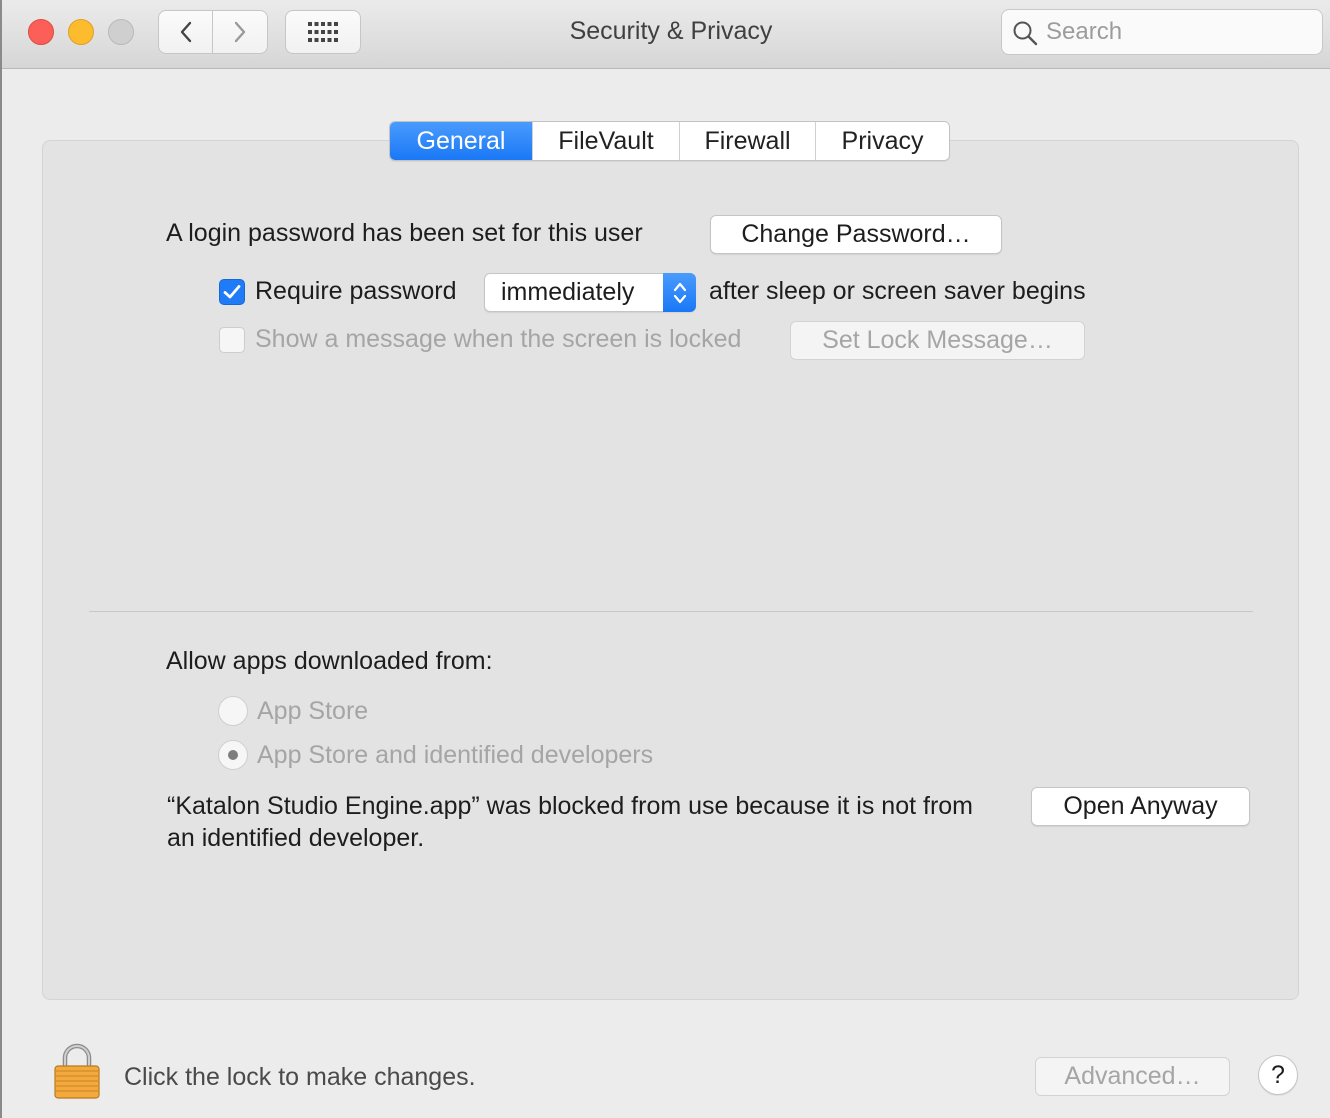  I want to click on popup-stepper, so click(679, 292).